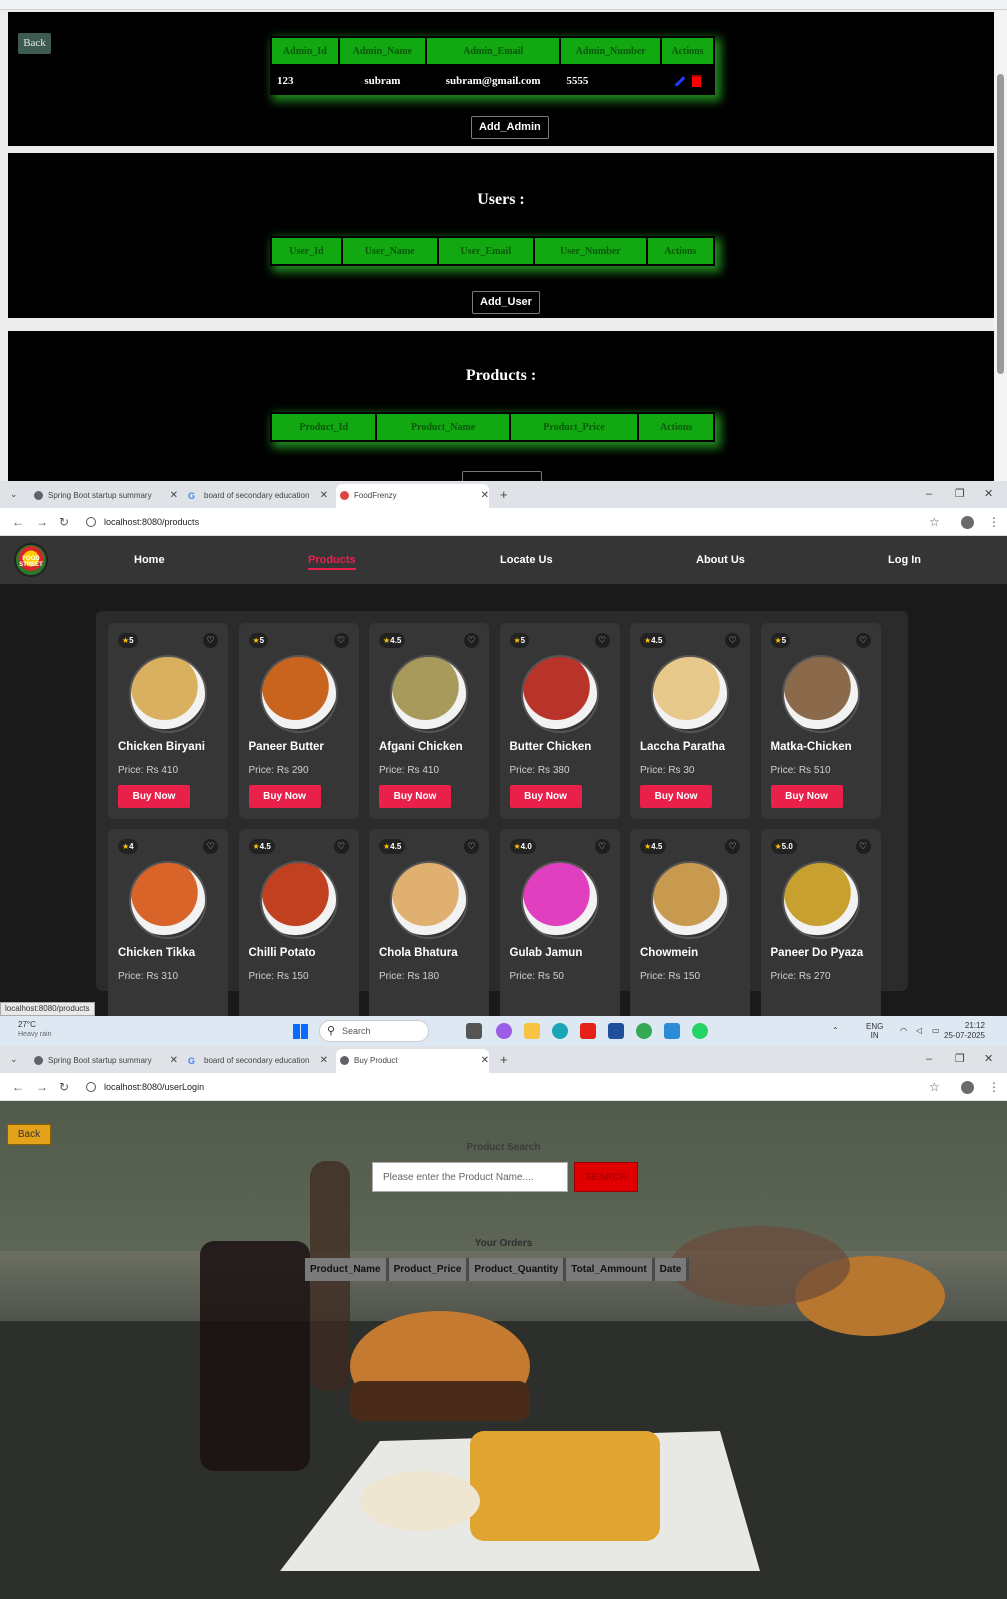 This screenshot has width=1007, height=1599. Describe the element at coordinates (374, 1031) in the screenshot. I see `taskbar-search: Search` at that location.